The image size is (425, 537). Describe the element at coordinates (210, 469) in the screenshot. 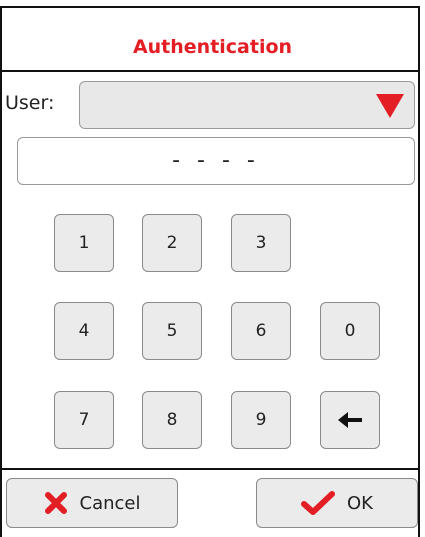

I see `footer-divider` at that location.